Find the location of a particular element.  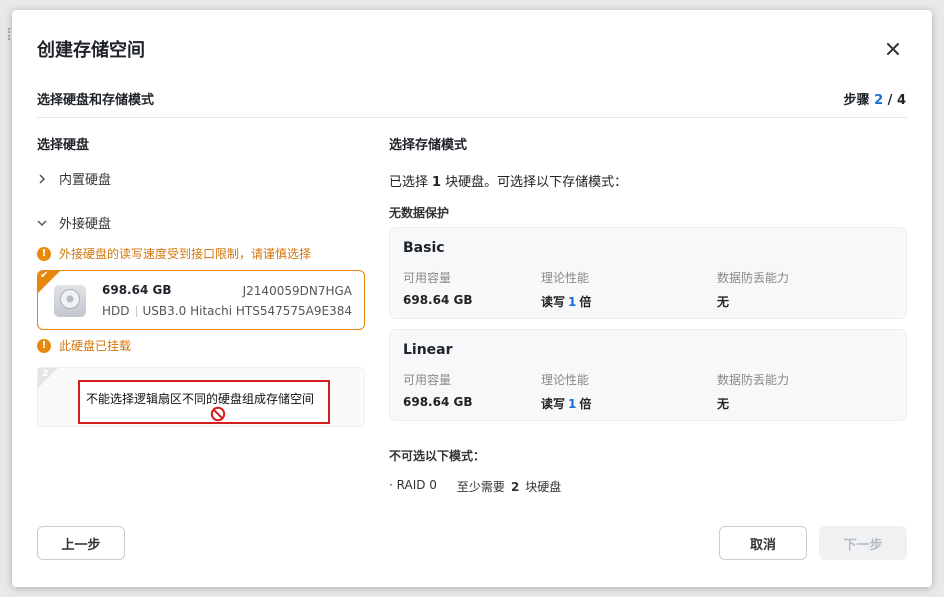

close-icon is located at coordinates (893, 49).